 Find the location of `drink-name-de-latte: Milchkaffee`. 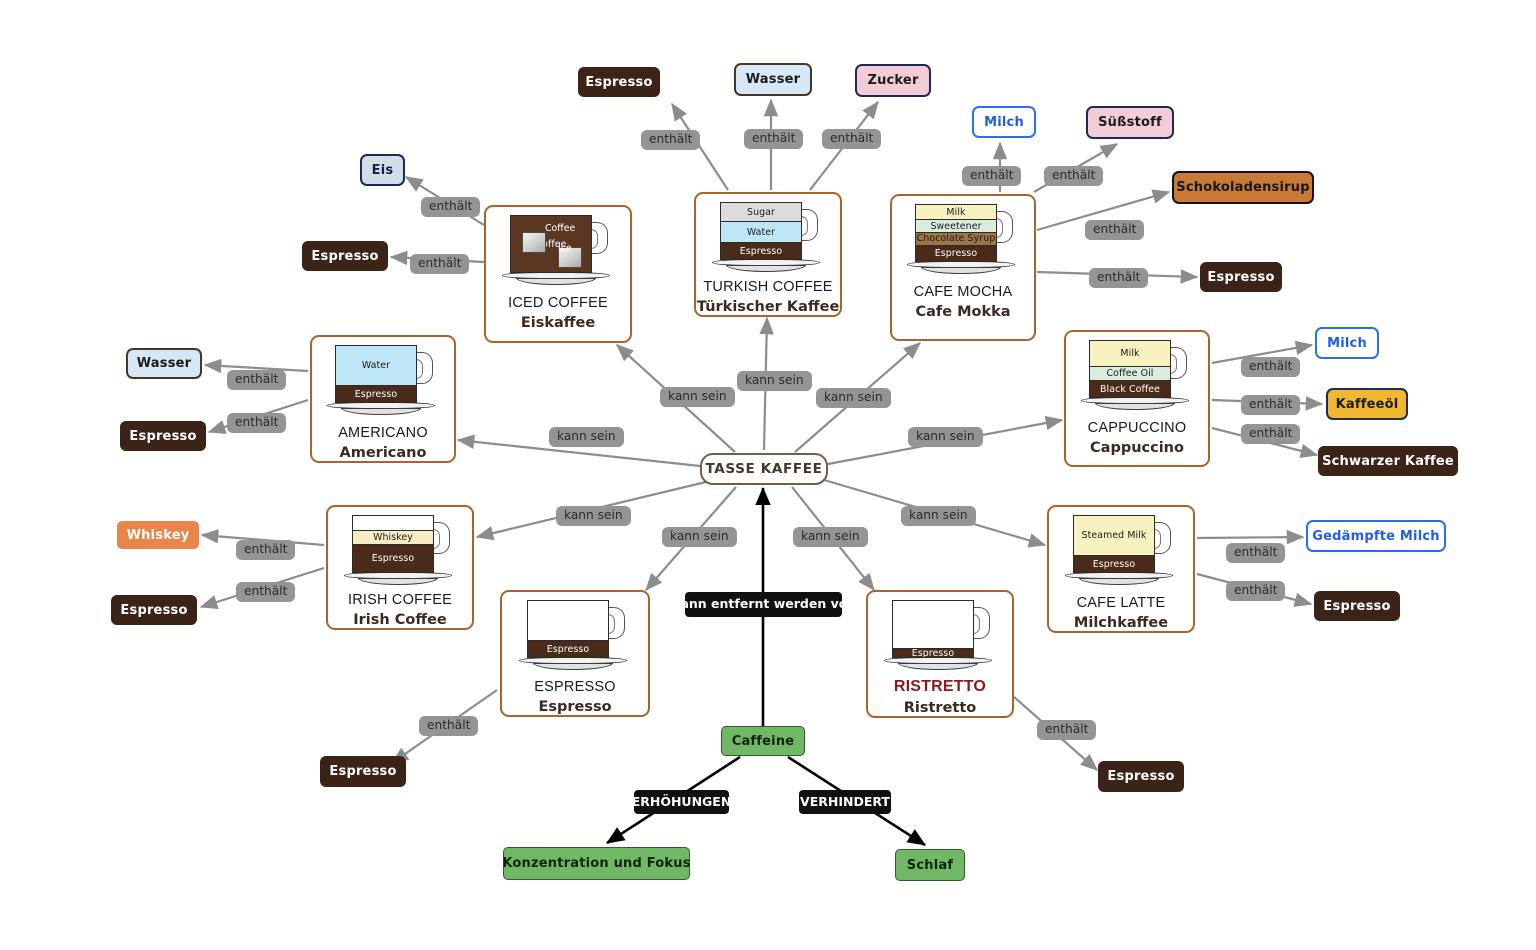

drink-name-de-latte: Milchkaffee is located at coordinates (1121, 623).